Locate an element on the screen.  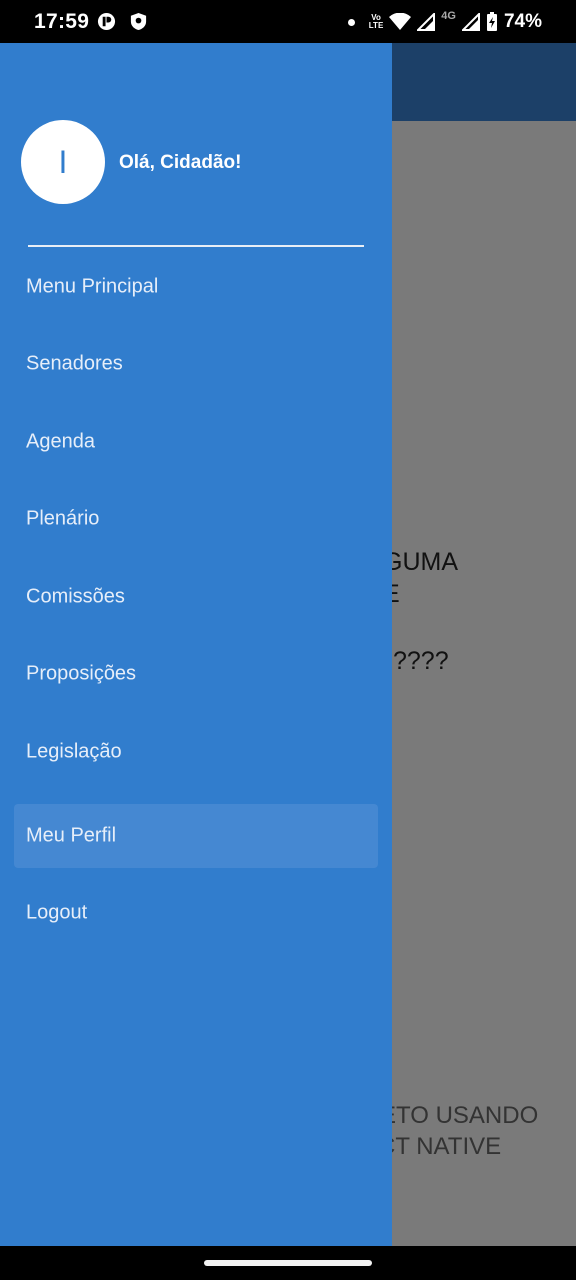
menu-item-menu-principal: Menu Principal is located at coordinates (196, 287).